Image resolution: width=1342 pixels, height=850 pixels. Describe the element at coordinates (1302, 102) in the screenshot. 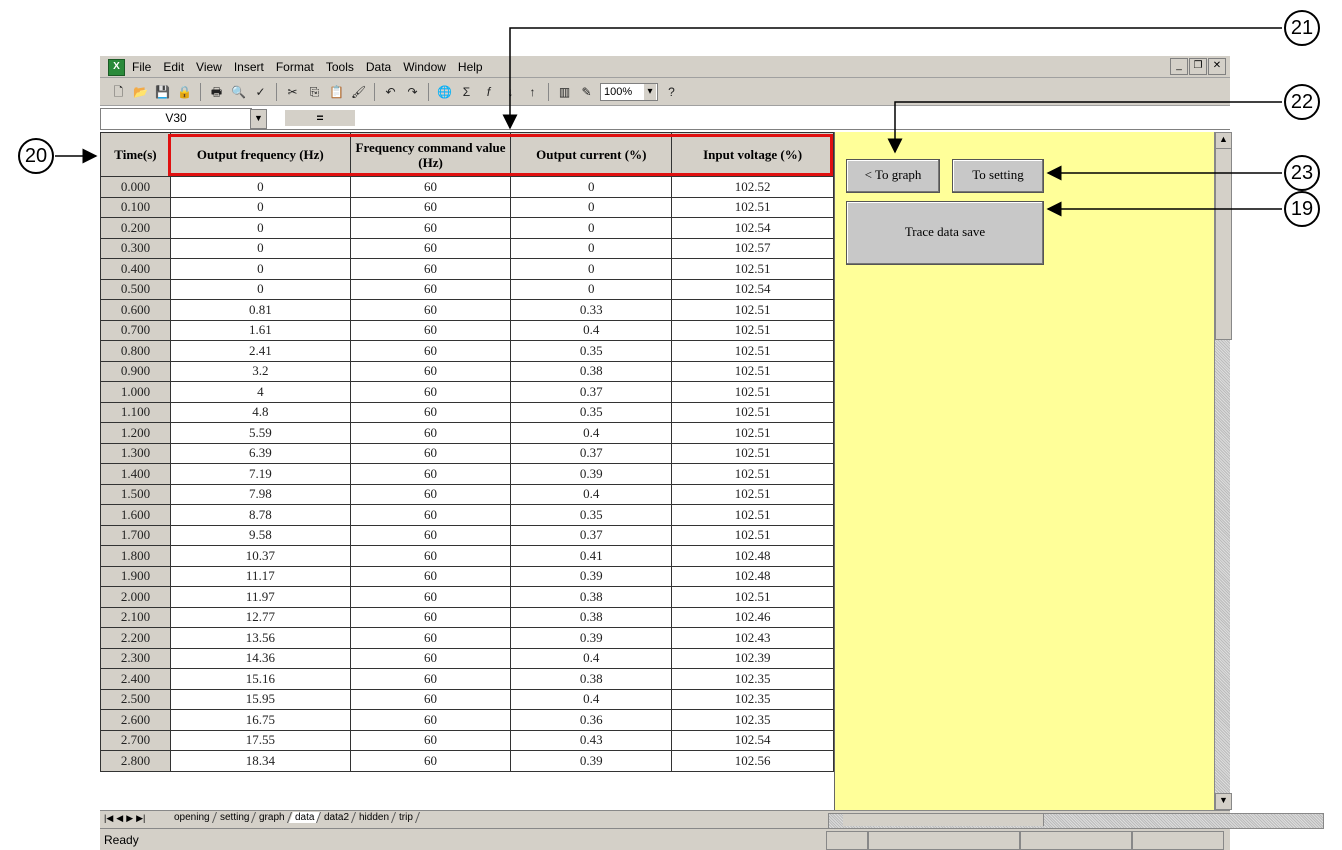

I see `callout-22: 22` at that location.